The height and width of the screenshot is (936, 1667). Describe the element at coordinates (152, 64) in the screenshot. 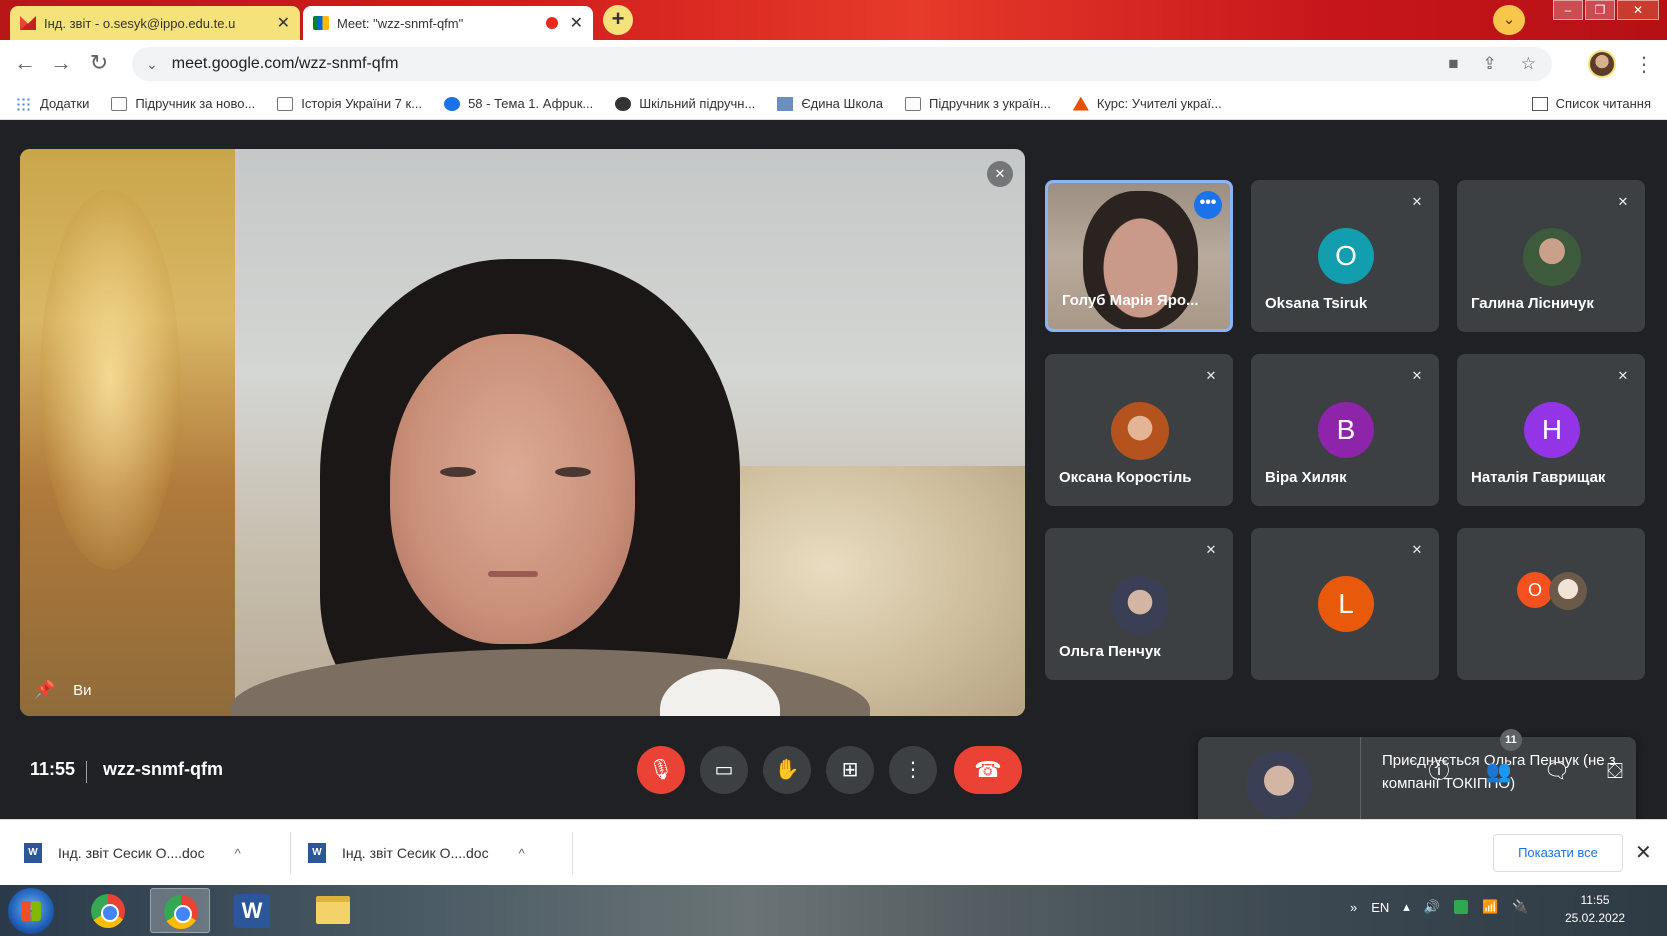

I see `site-info-icon: ⌄` at that location.